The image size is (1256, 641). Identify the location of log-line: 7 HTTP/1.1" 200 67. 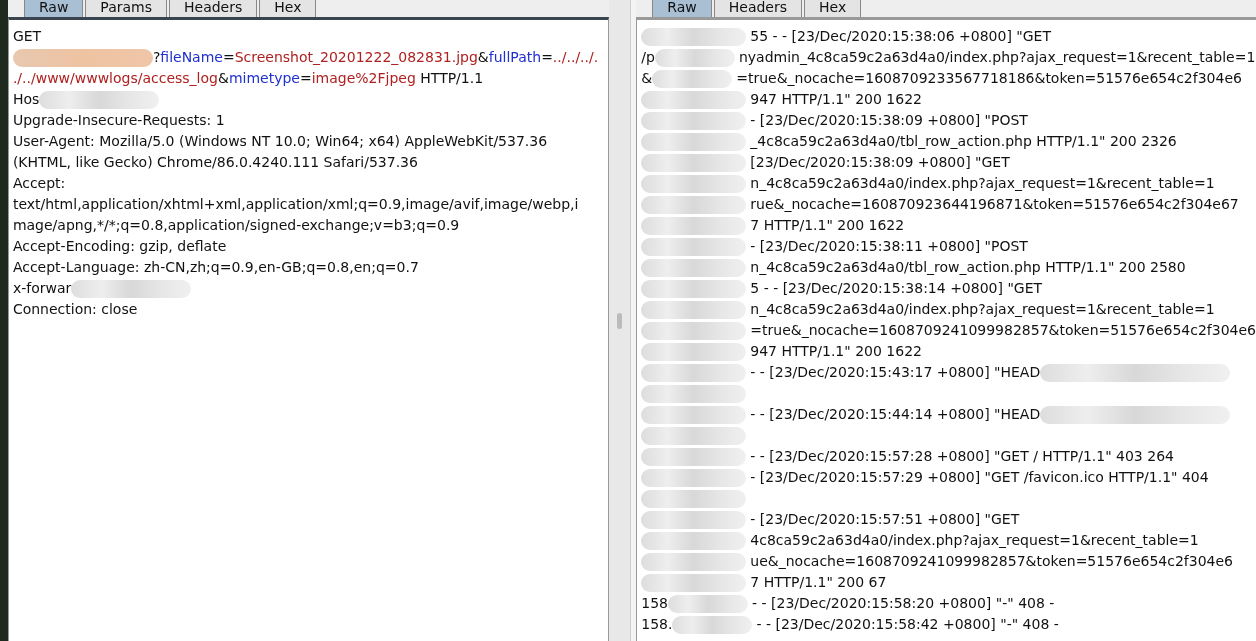
(818, 582).